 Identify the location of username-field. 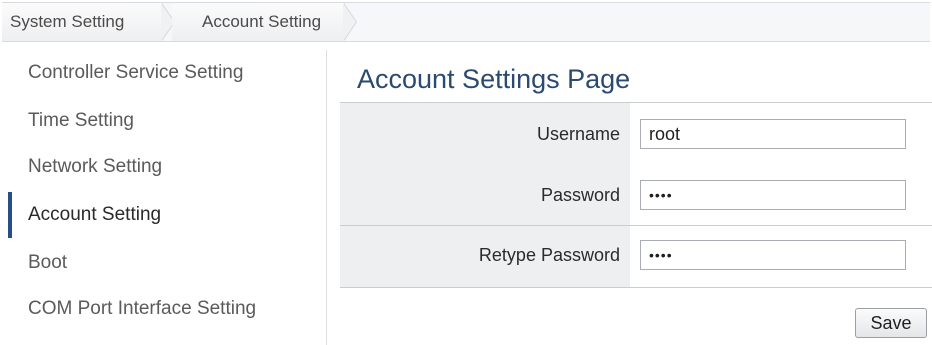
(773, 134).